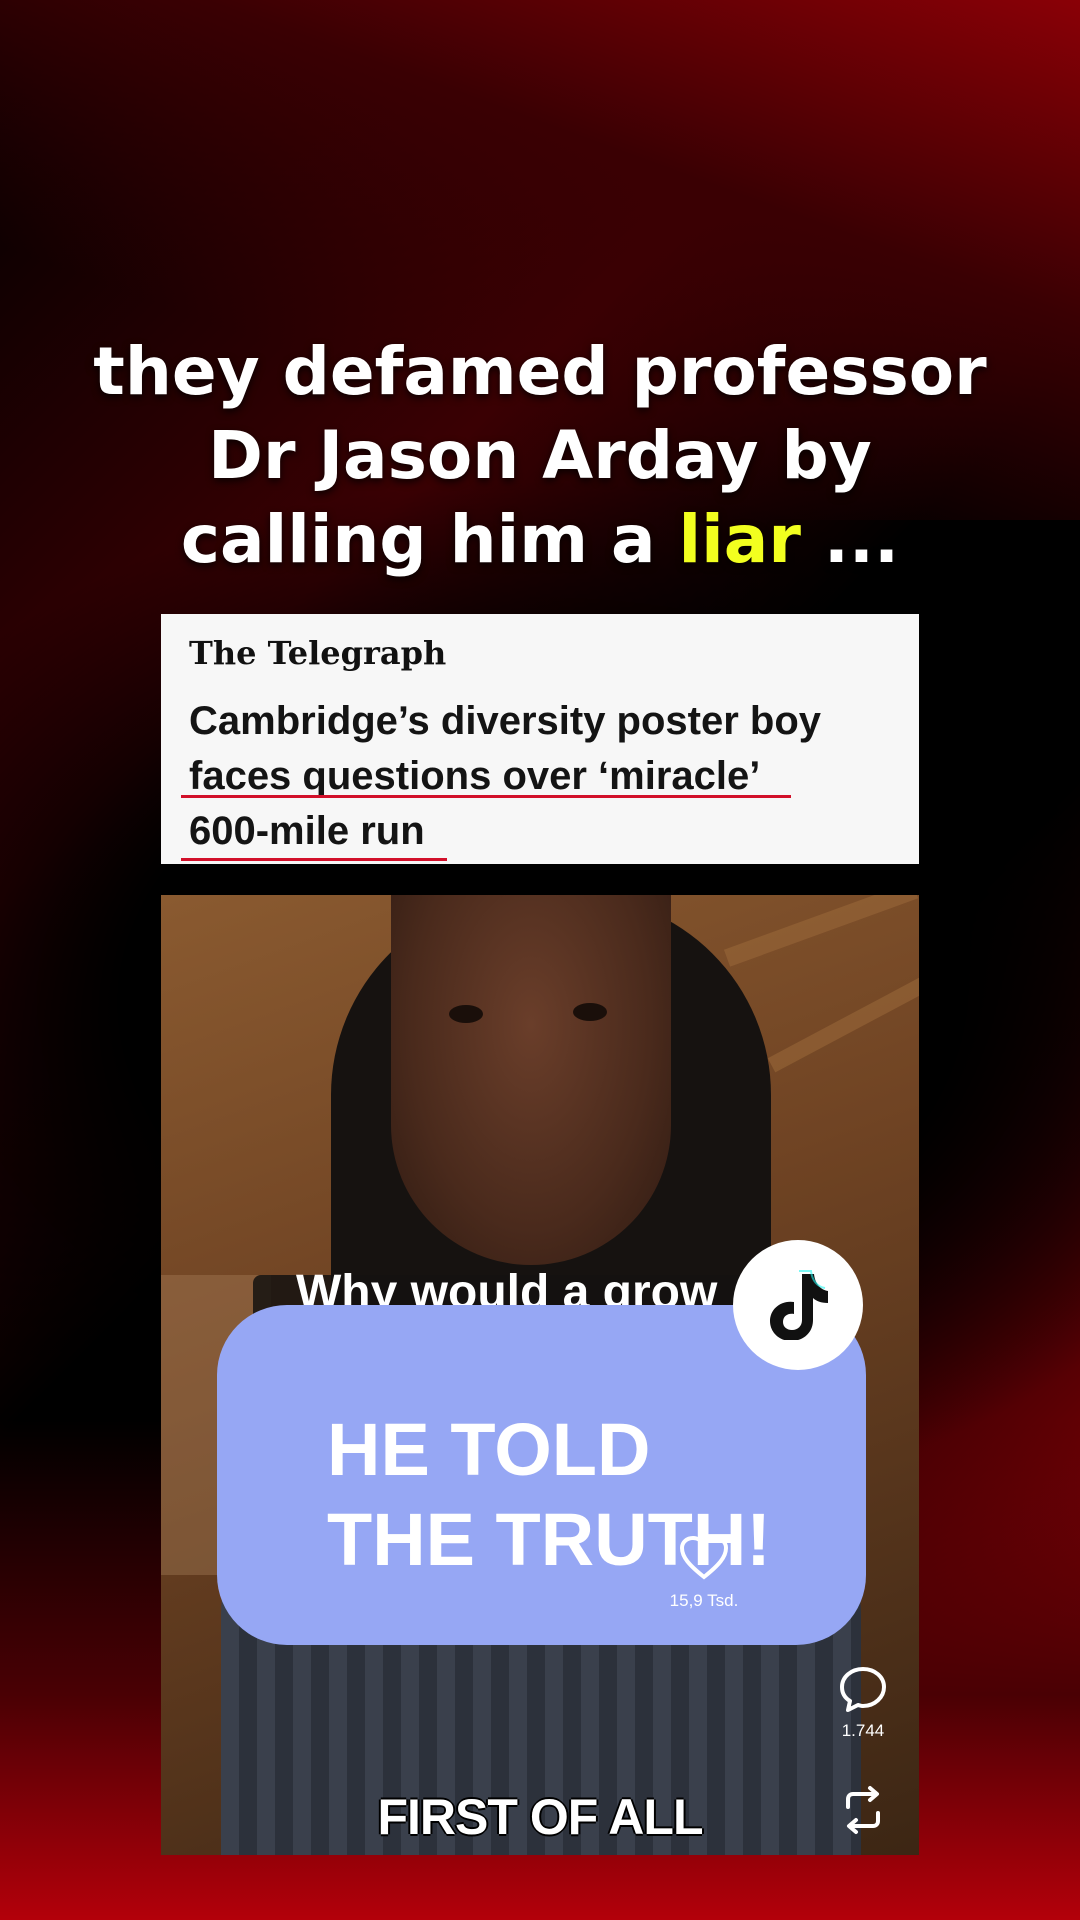  I want to click on caption-line-1: they defamed professor, so click(540, 371).